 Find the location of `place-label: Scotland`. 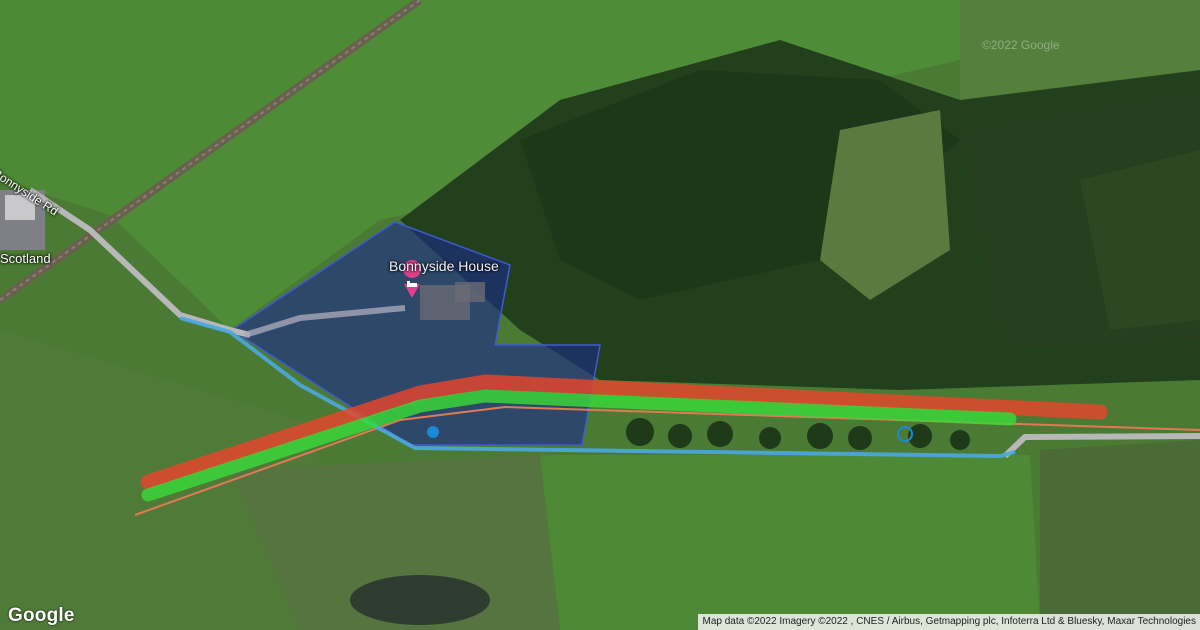

place-label: Scotland is located at coordinates (25, 258).